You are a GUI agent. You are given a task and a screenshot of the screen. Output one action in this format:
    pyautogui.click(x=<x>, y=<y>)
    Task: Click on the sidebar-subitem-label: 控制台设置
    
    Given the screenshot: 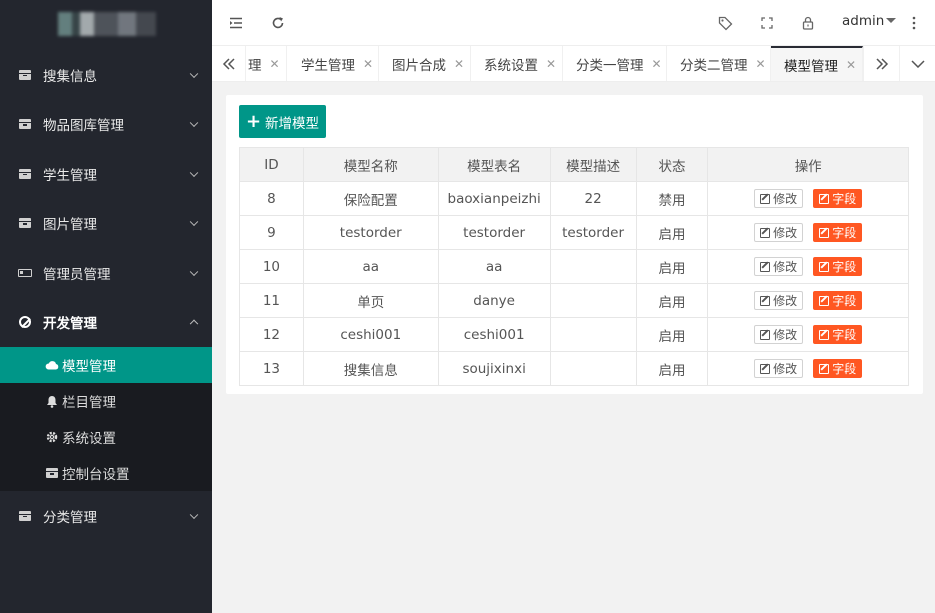 What is the action you would take?
    pyautogui.click(x=96, y=475)
    